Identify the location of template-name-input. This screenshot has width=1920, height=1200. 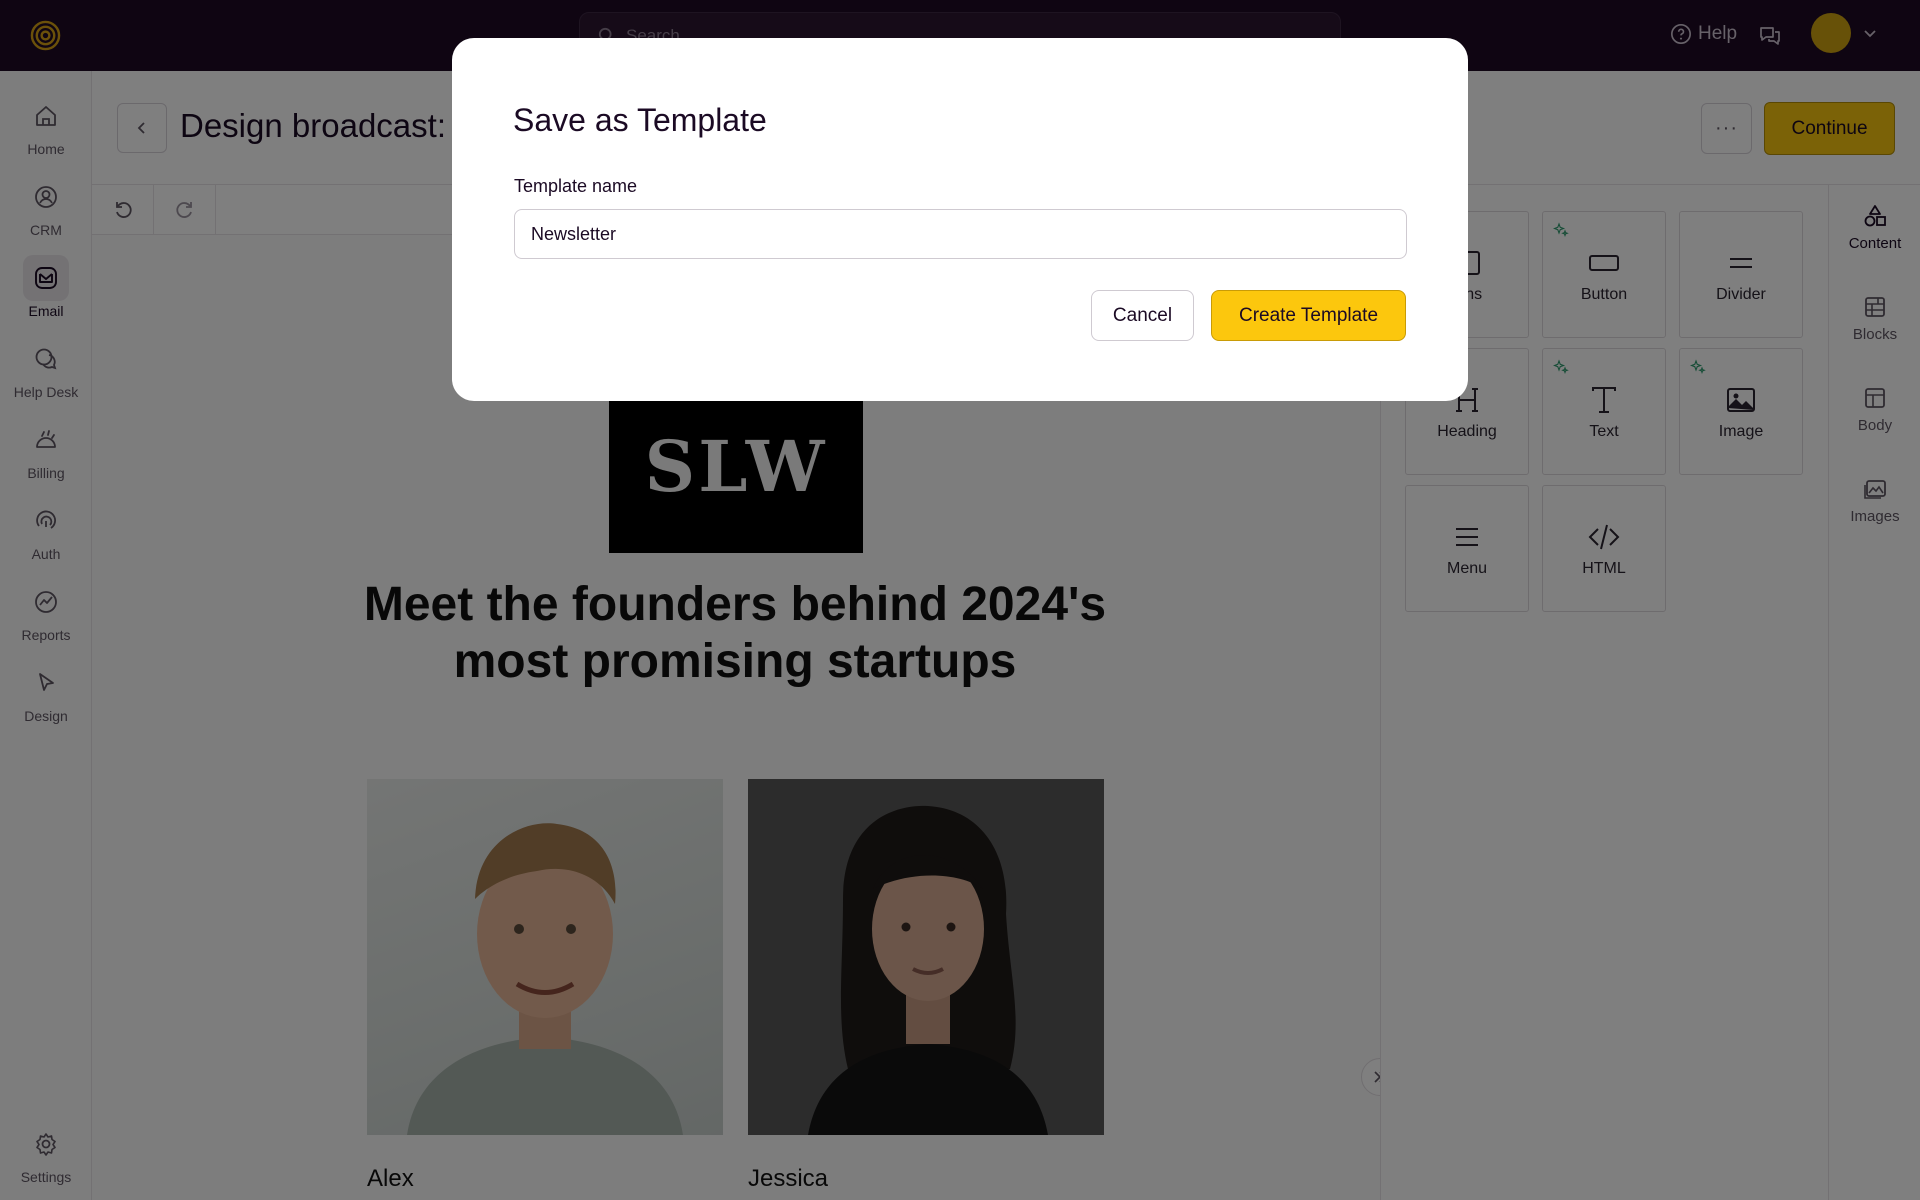
(960, 234).